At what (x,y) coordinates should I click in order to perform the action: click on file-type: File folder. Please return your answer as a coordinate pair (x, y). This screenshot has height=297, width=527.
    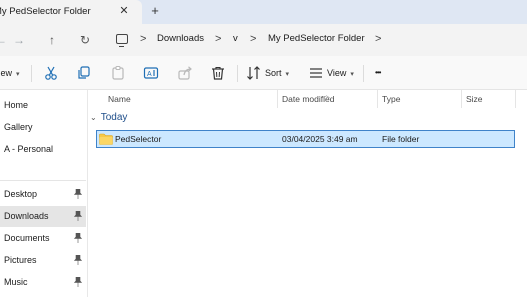
    Looking at the image, I should click on (401, 139).